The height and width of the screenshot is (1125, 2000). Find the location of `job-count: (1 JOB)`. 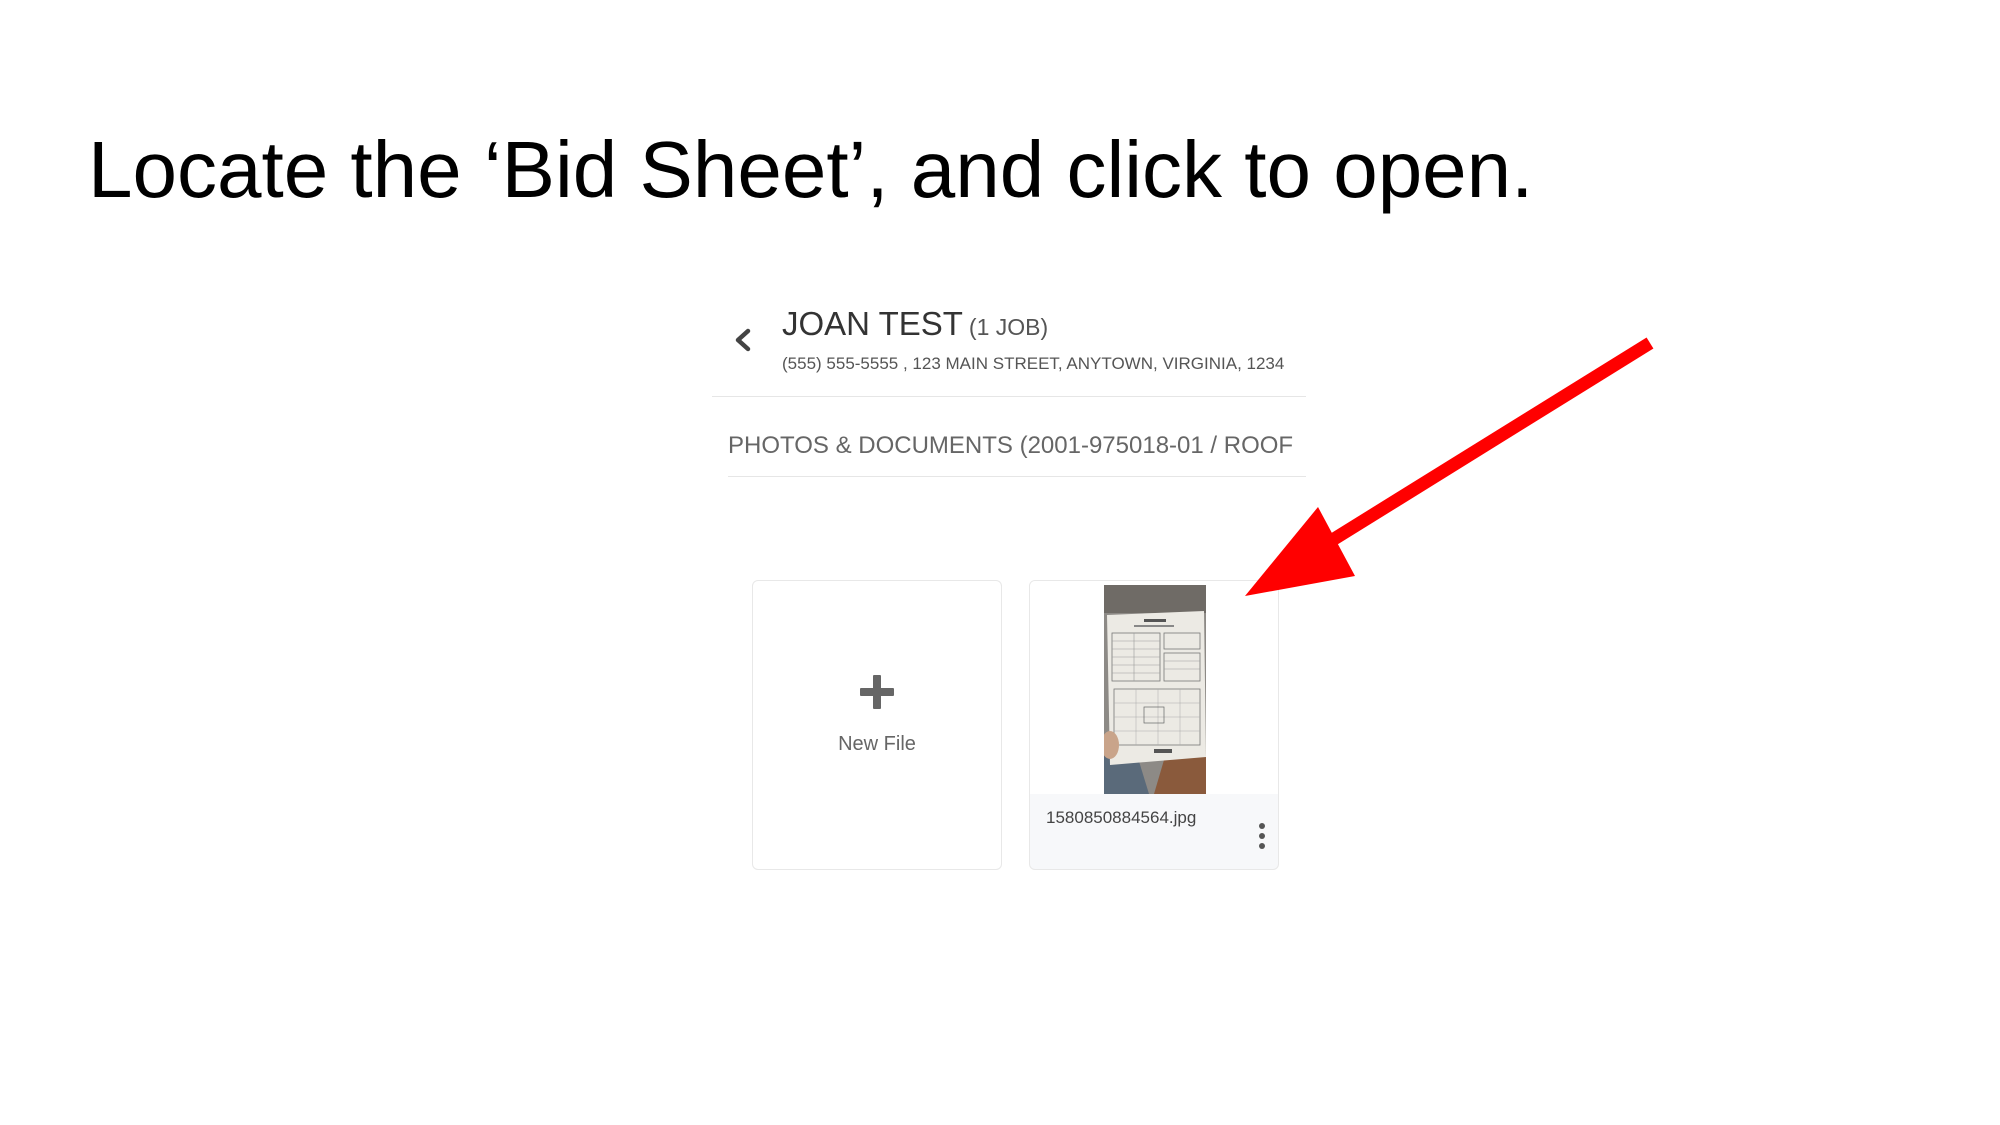

job-count: (1 JOB) is located at coordinates (1008, 327).